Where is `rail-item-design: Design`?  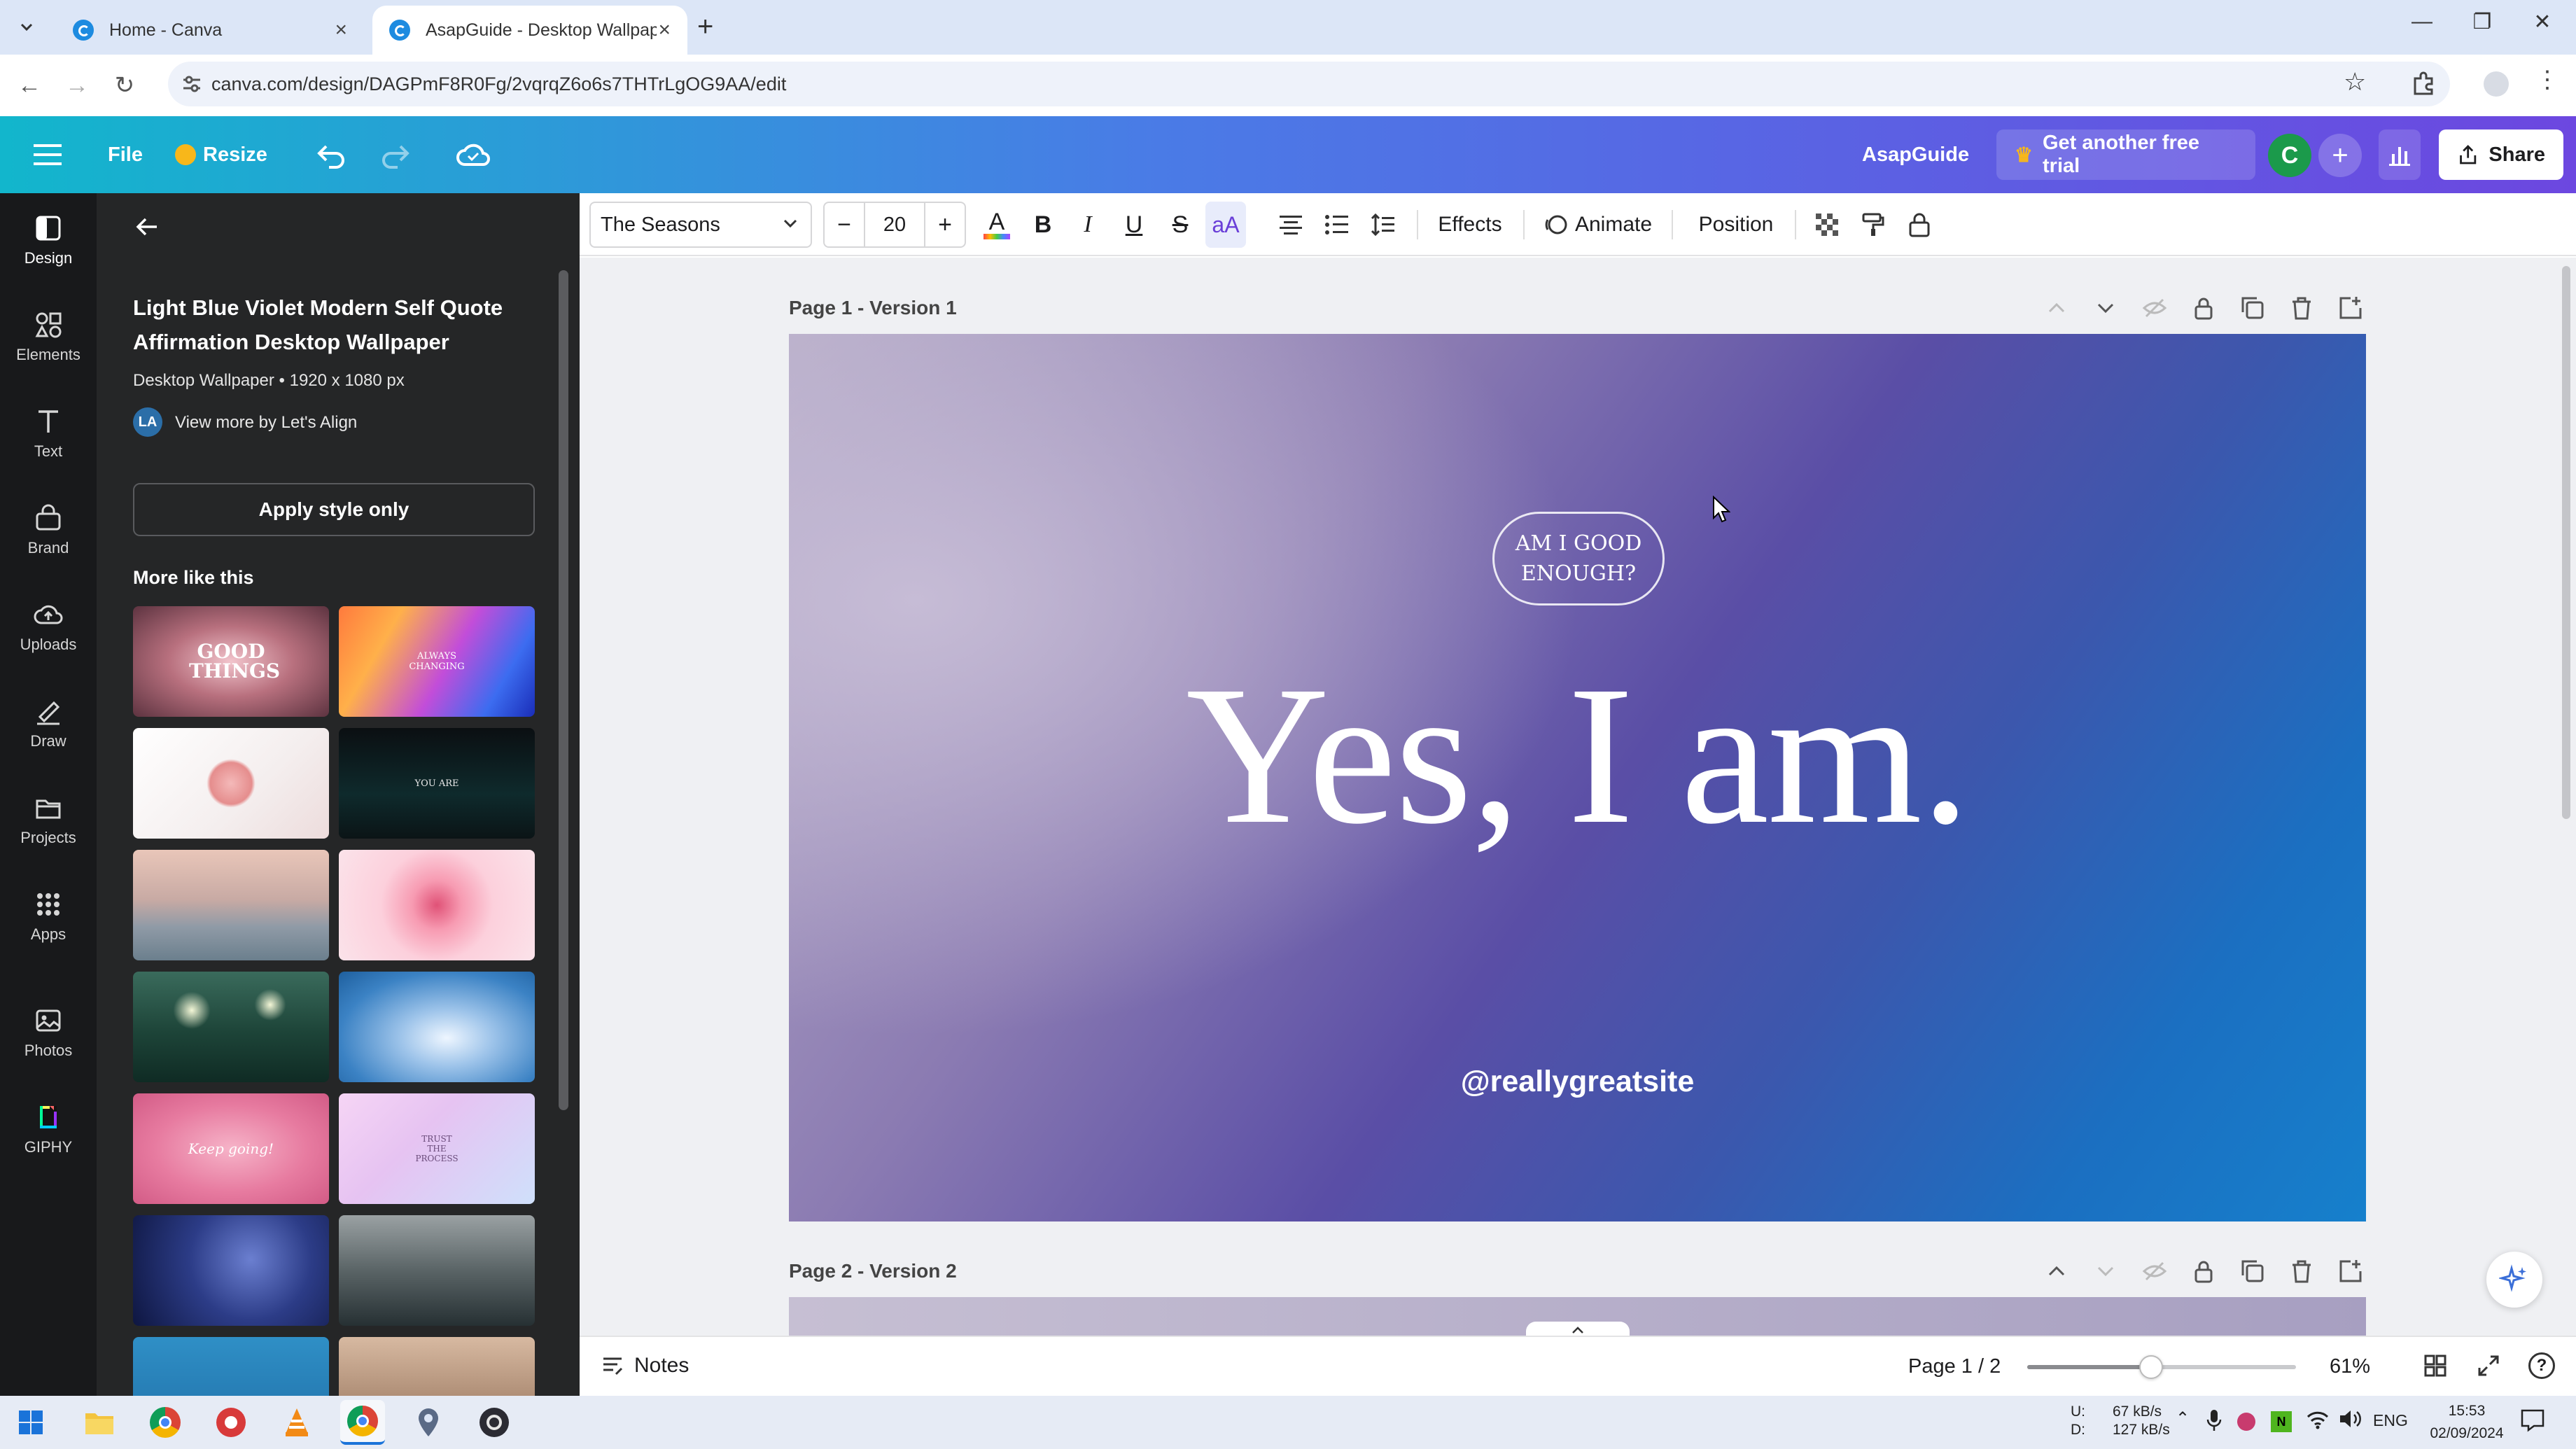
rail-item-design: Design is located at coordinates (48, 240).